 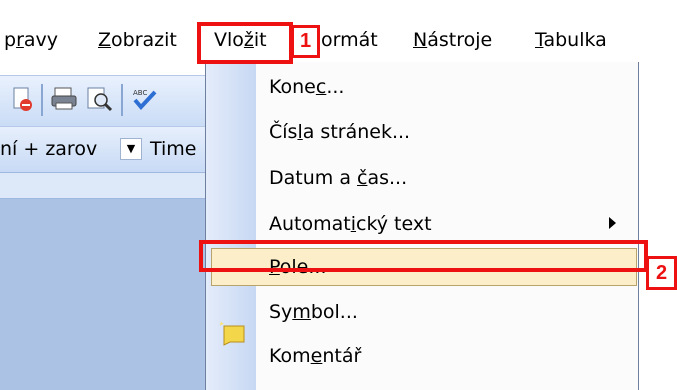 What do you see at coordinates (452, 40) in the screenshot?
I see `menu-nastroje: Nástroje` at bounding box center [452, 40].